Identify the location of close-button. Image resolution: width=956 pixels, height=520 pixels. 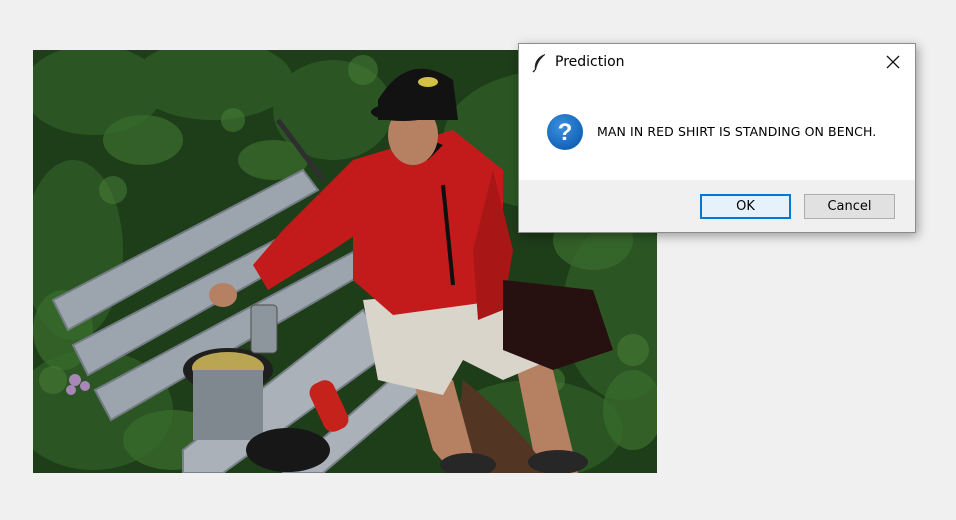
(893, 63).